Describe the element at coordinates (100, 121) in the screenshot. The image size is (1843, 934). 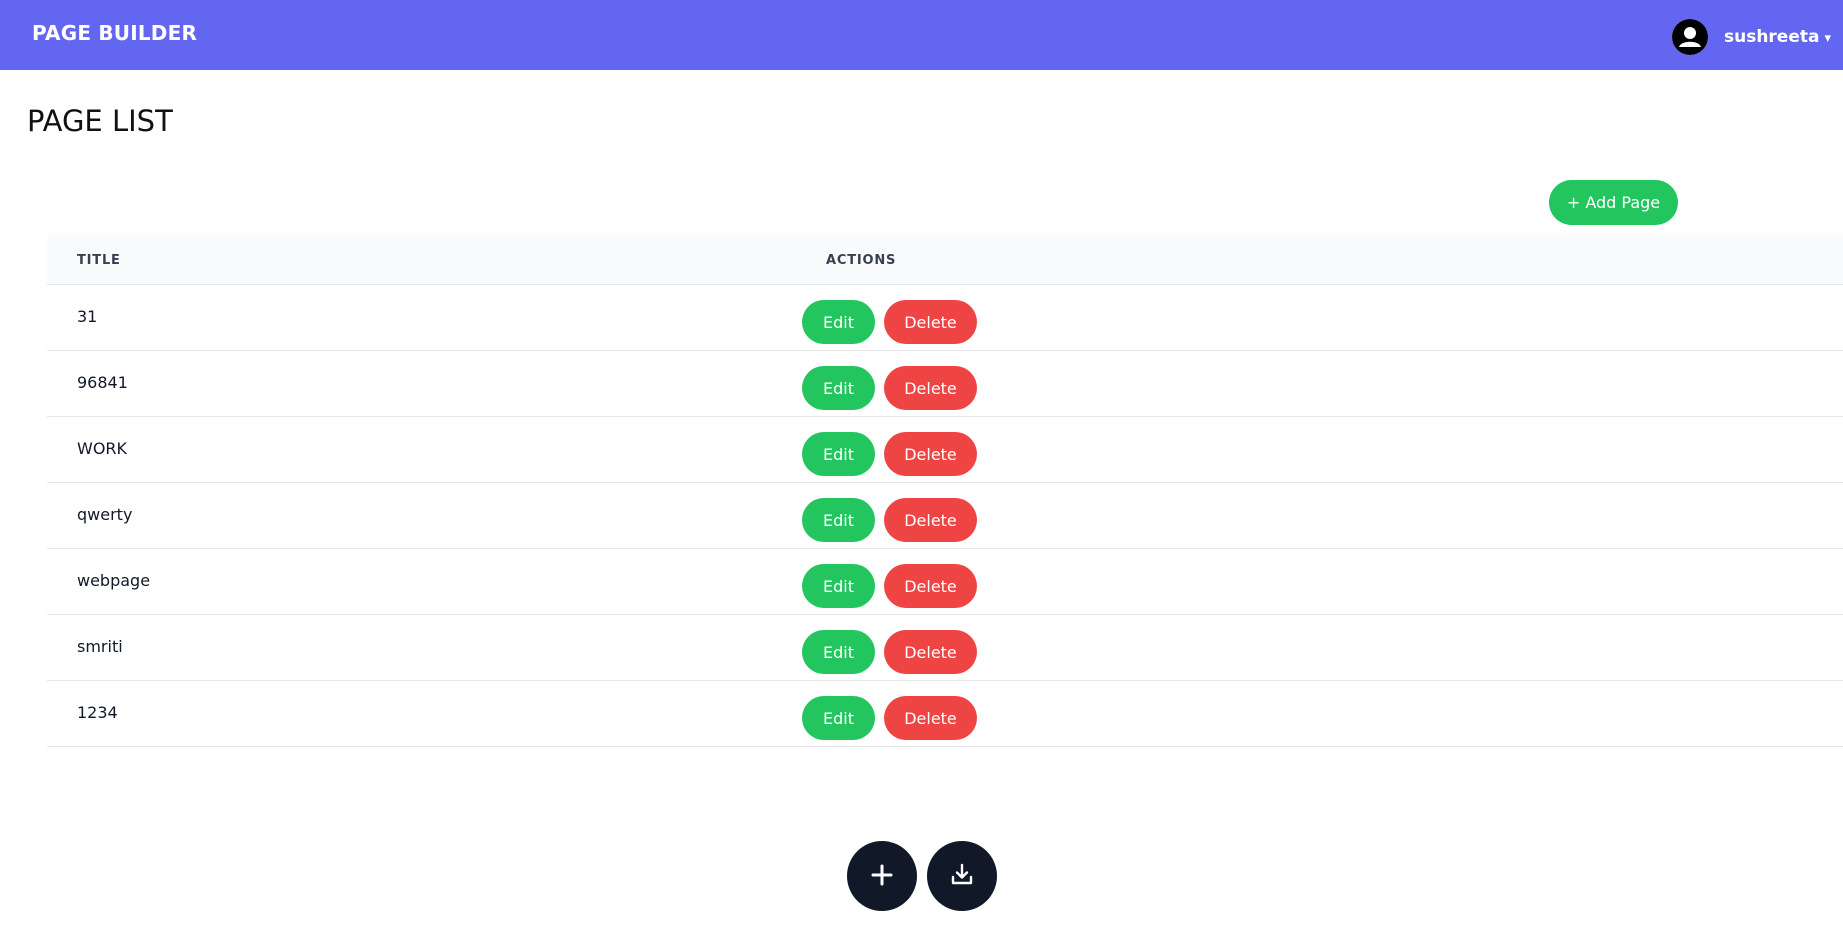
I see `page-title: PAGE LIST` at that location.